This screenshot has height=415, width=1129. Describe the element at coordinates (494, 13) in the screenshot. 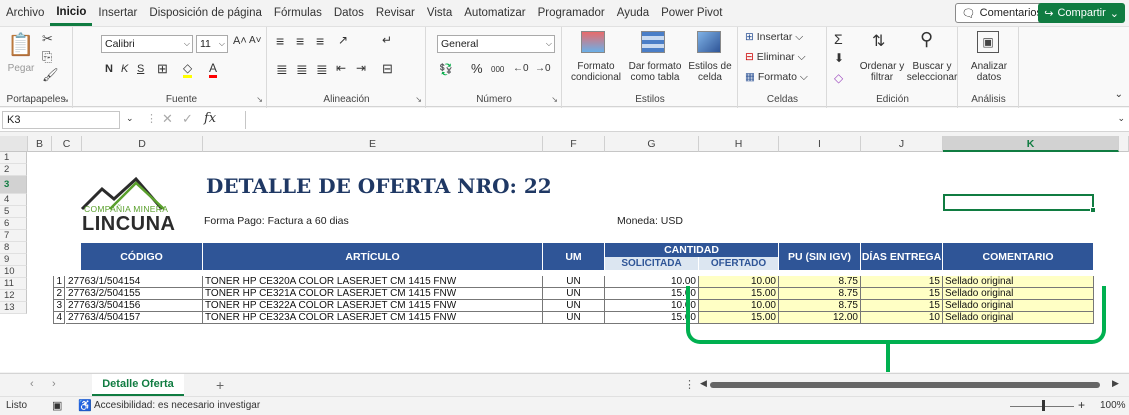

I see `menu-automatizar: Automatizar` at that location.